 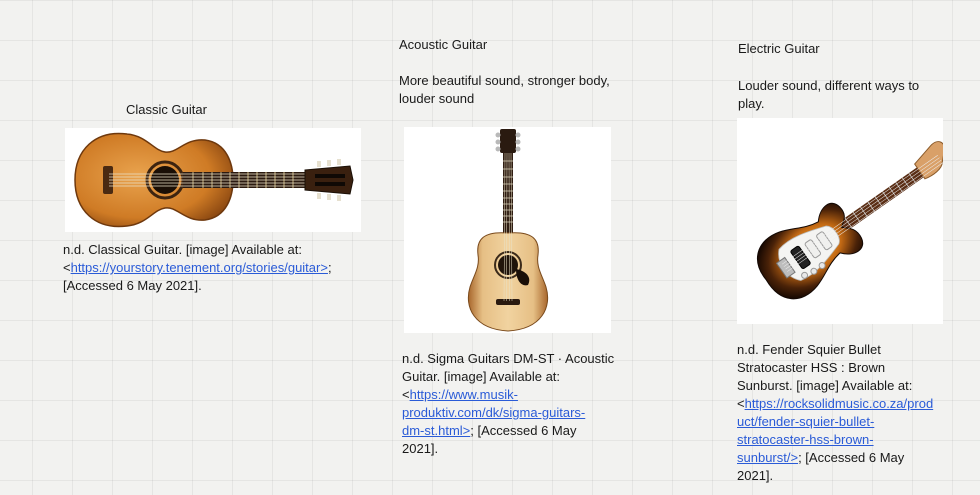 I want to click on classical-guitar-image, so click(x=213, y=180).